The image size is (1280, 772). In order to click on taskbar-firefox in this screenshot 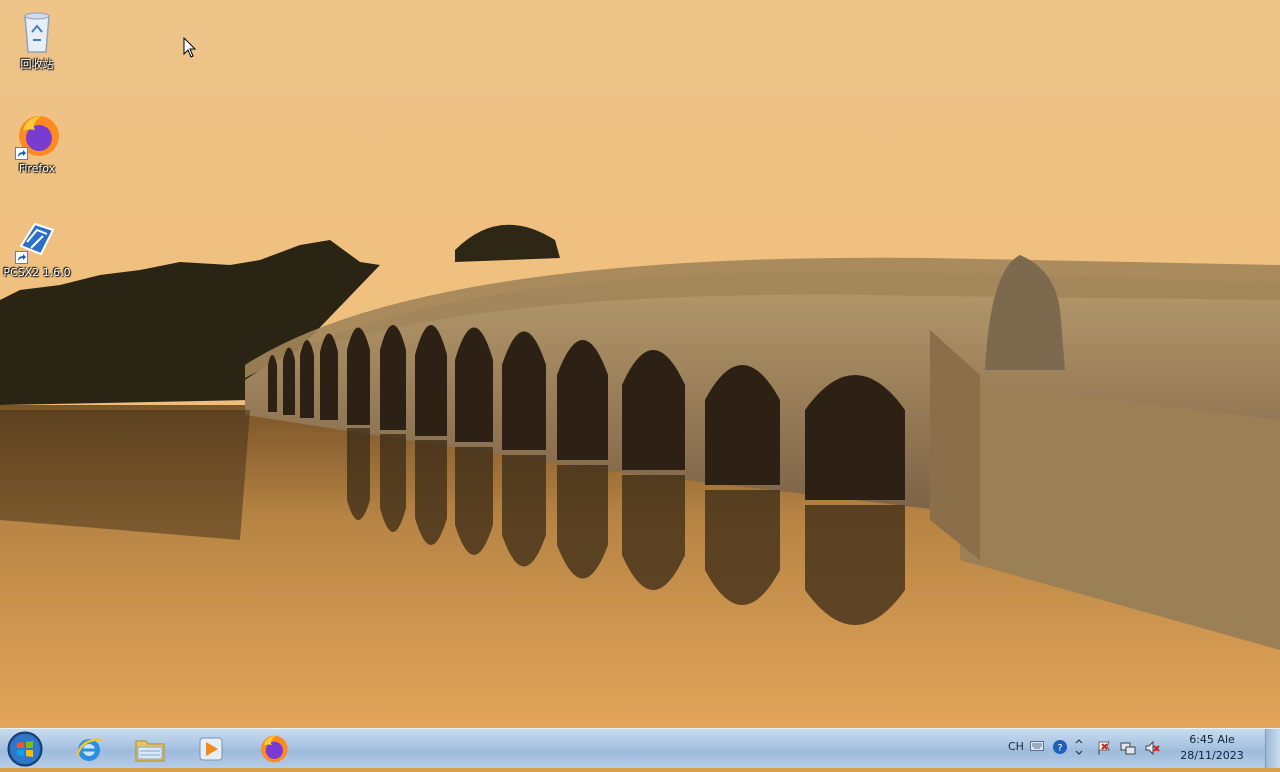, I will do `click(273, 749)`.